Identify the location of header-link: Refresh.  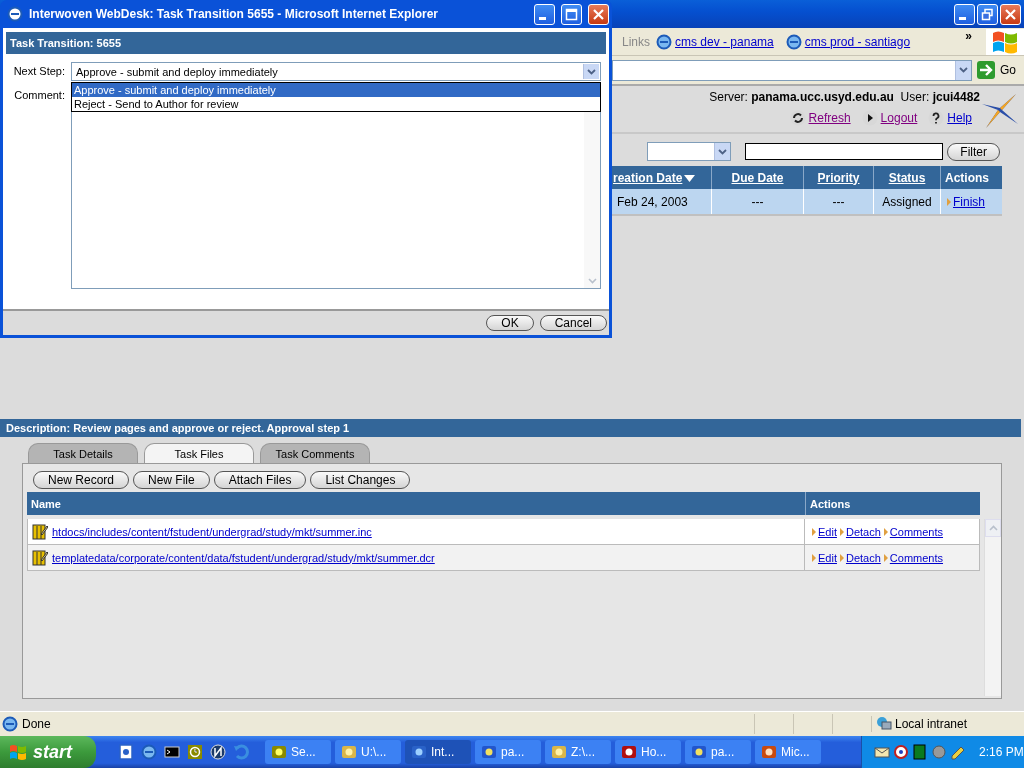
(829, 118).